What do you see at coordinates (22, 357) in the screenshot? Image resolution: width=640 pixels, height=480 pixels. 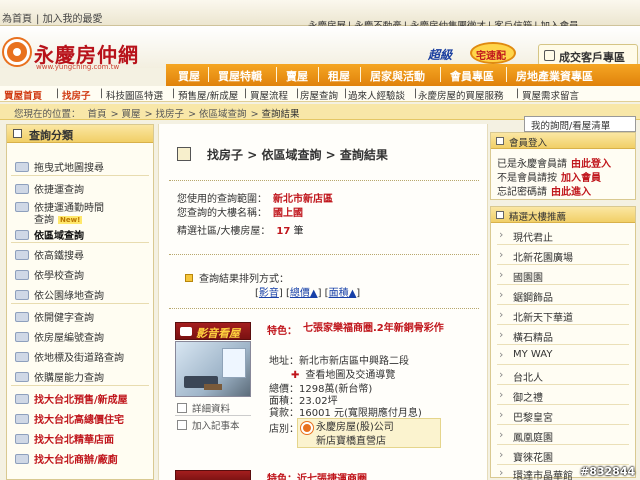 I see `landmark-icon` at bounding box center [22, 357].